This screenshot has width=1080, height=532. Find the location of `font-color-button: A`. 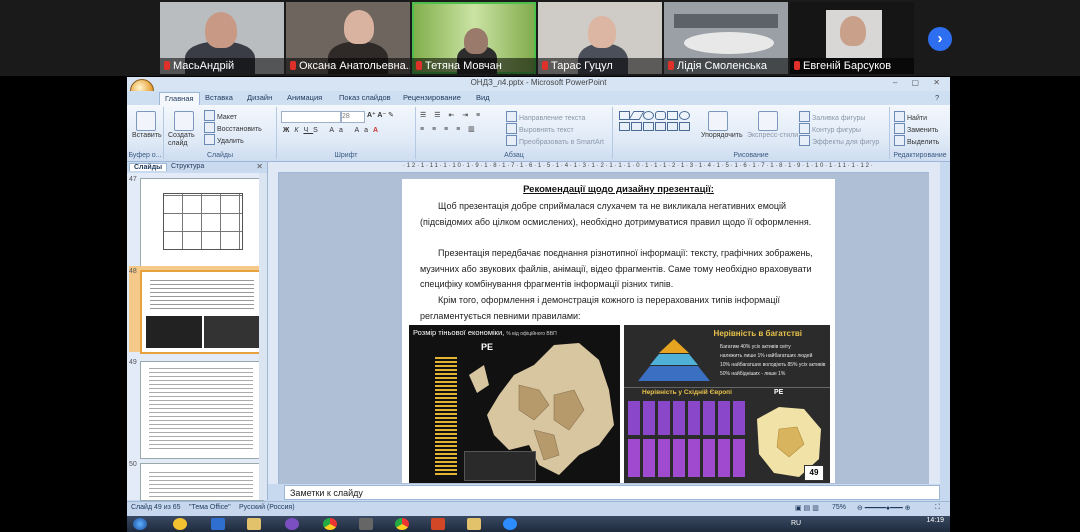

font-color-button: A is located at coordinates (375, 130).